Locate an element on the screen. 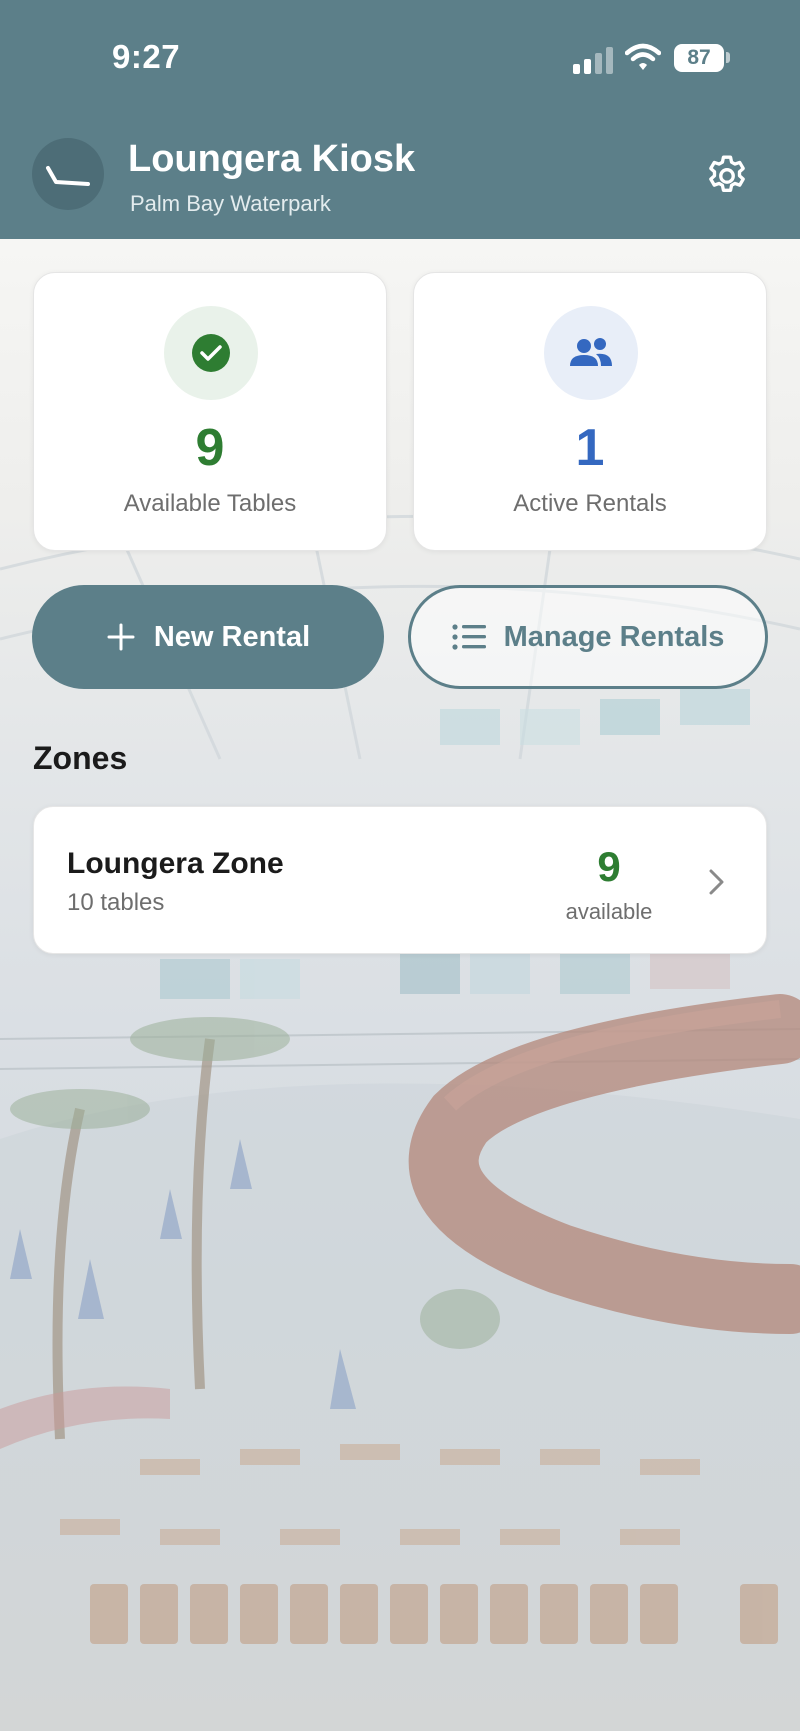 Image resolution: width=800 pixels, height=1731 pixels. battery-indicator: 87 is located at coordinates (699, 58).